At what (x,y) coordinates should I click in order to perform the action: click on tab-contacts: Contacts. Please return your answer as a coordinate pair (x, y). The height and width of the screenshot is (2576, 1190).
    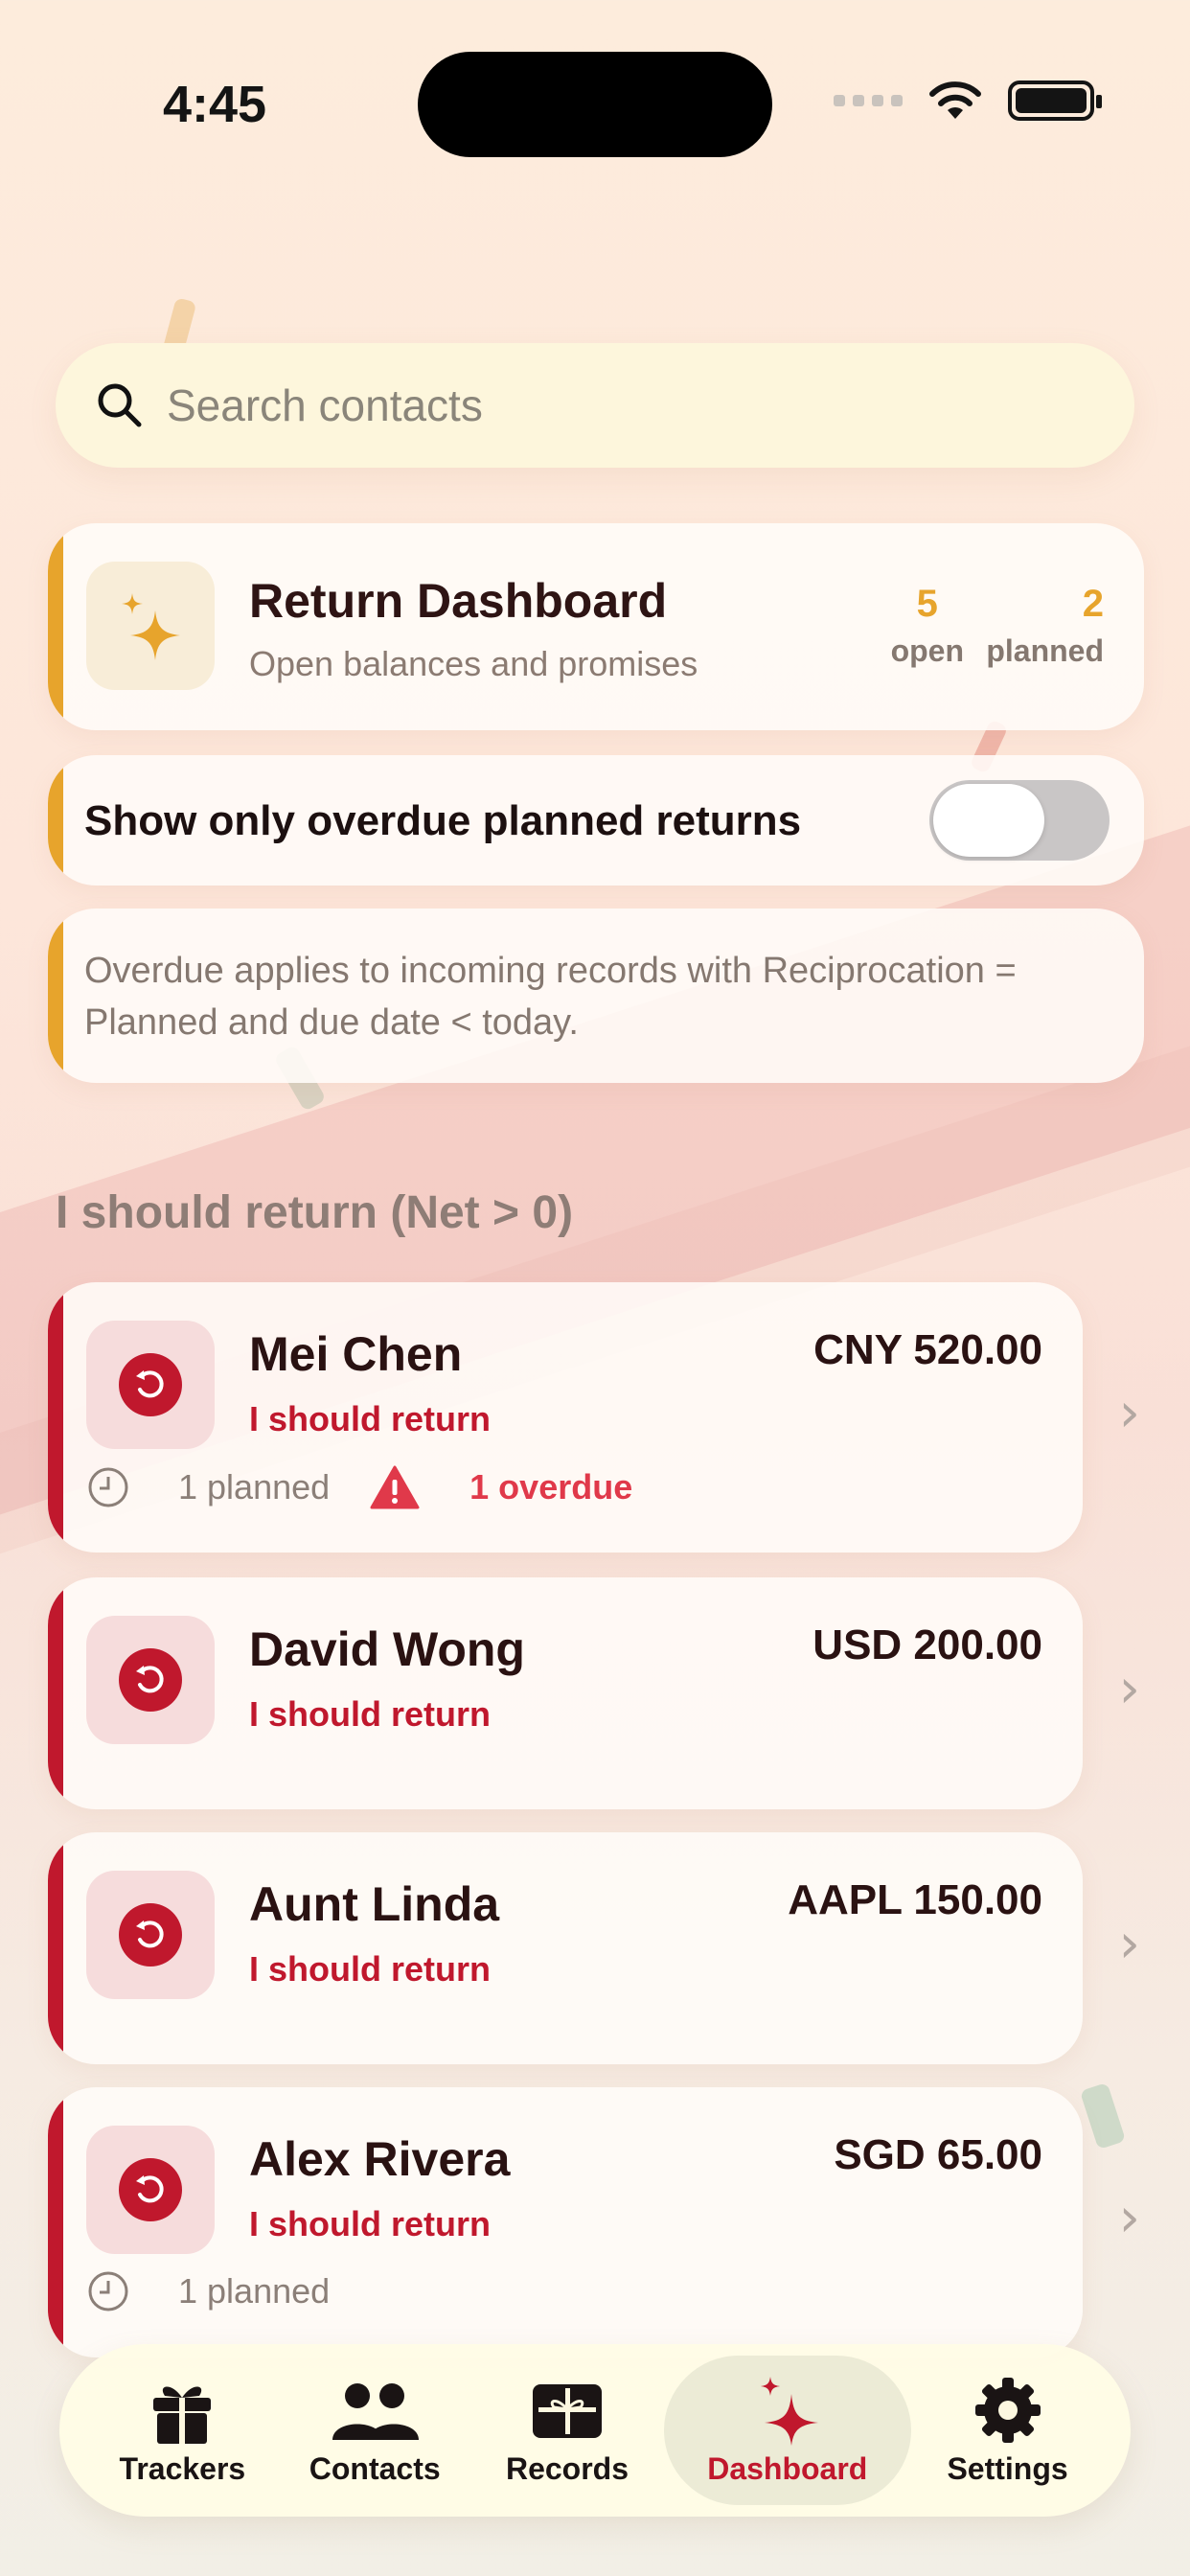
    Looking at the image, I should click on (374, 2430).